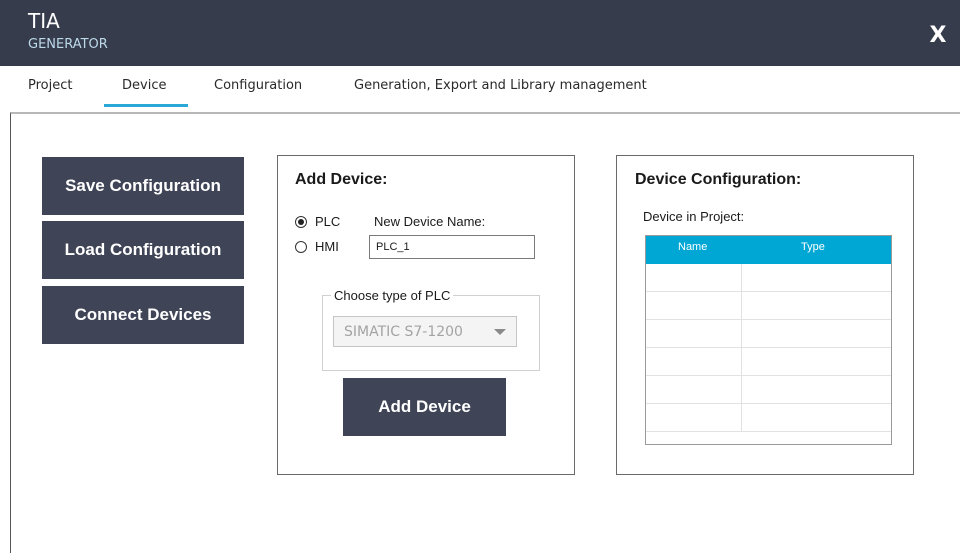 The width and height of the screenshot is (960, 553). What do you see at coordinates (938, 36) in the screenshot?
I see `close-icon: X` at bounding box center [938, 36].